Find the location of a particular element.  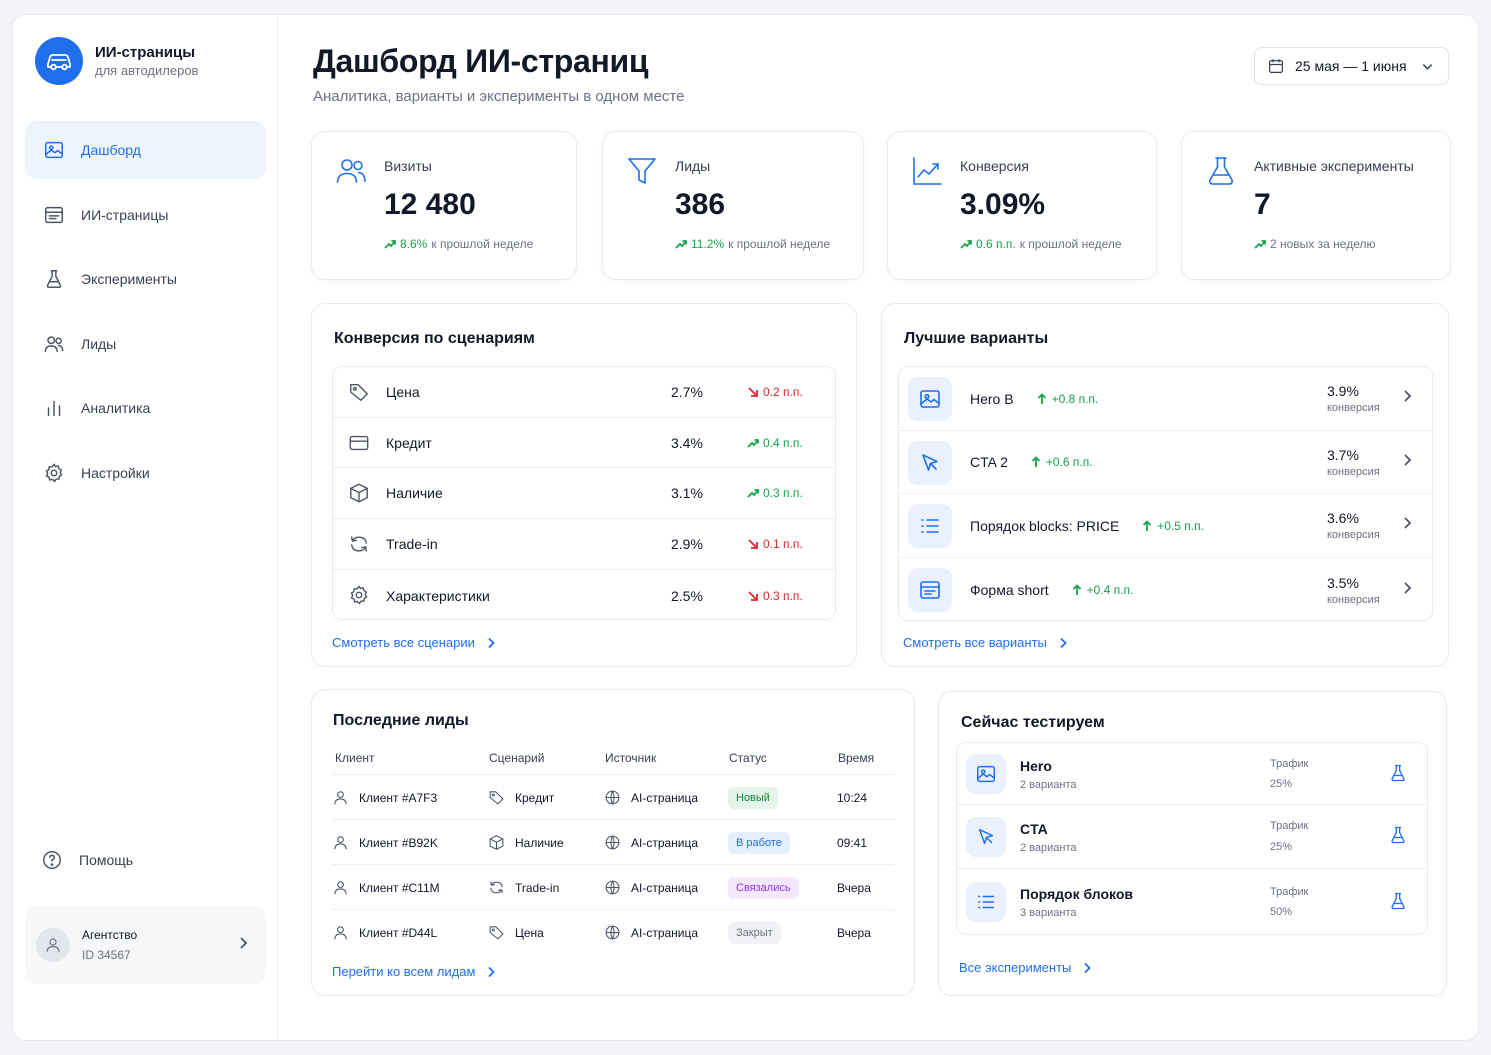

account-name: Агентство is located at coordinates (110, 935).